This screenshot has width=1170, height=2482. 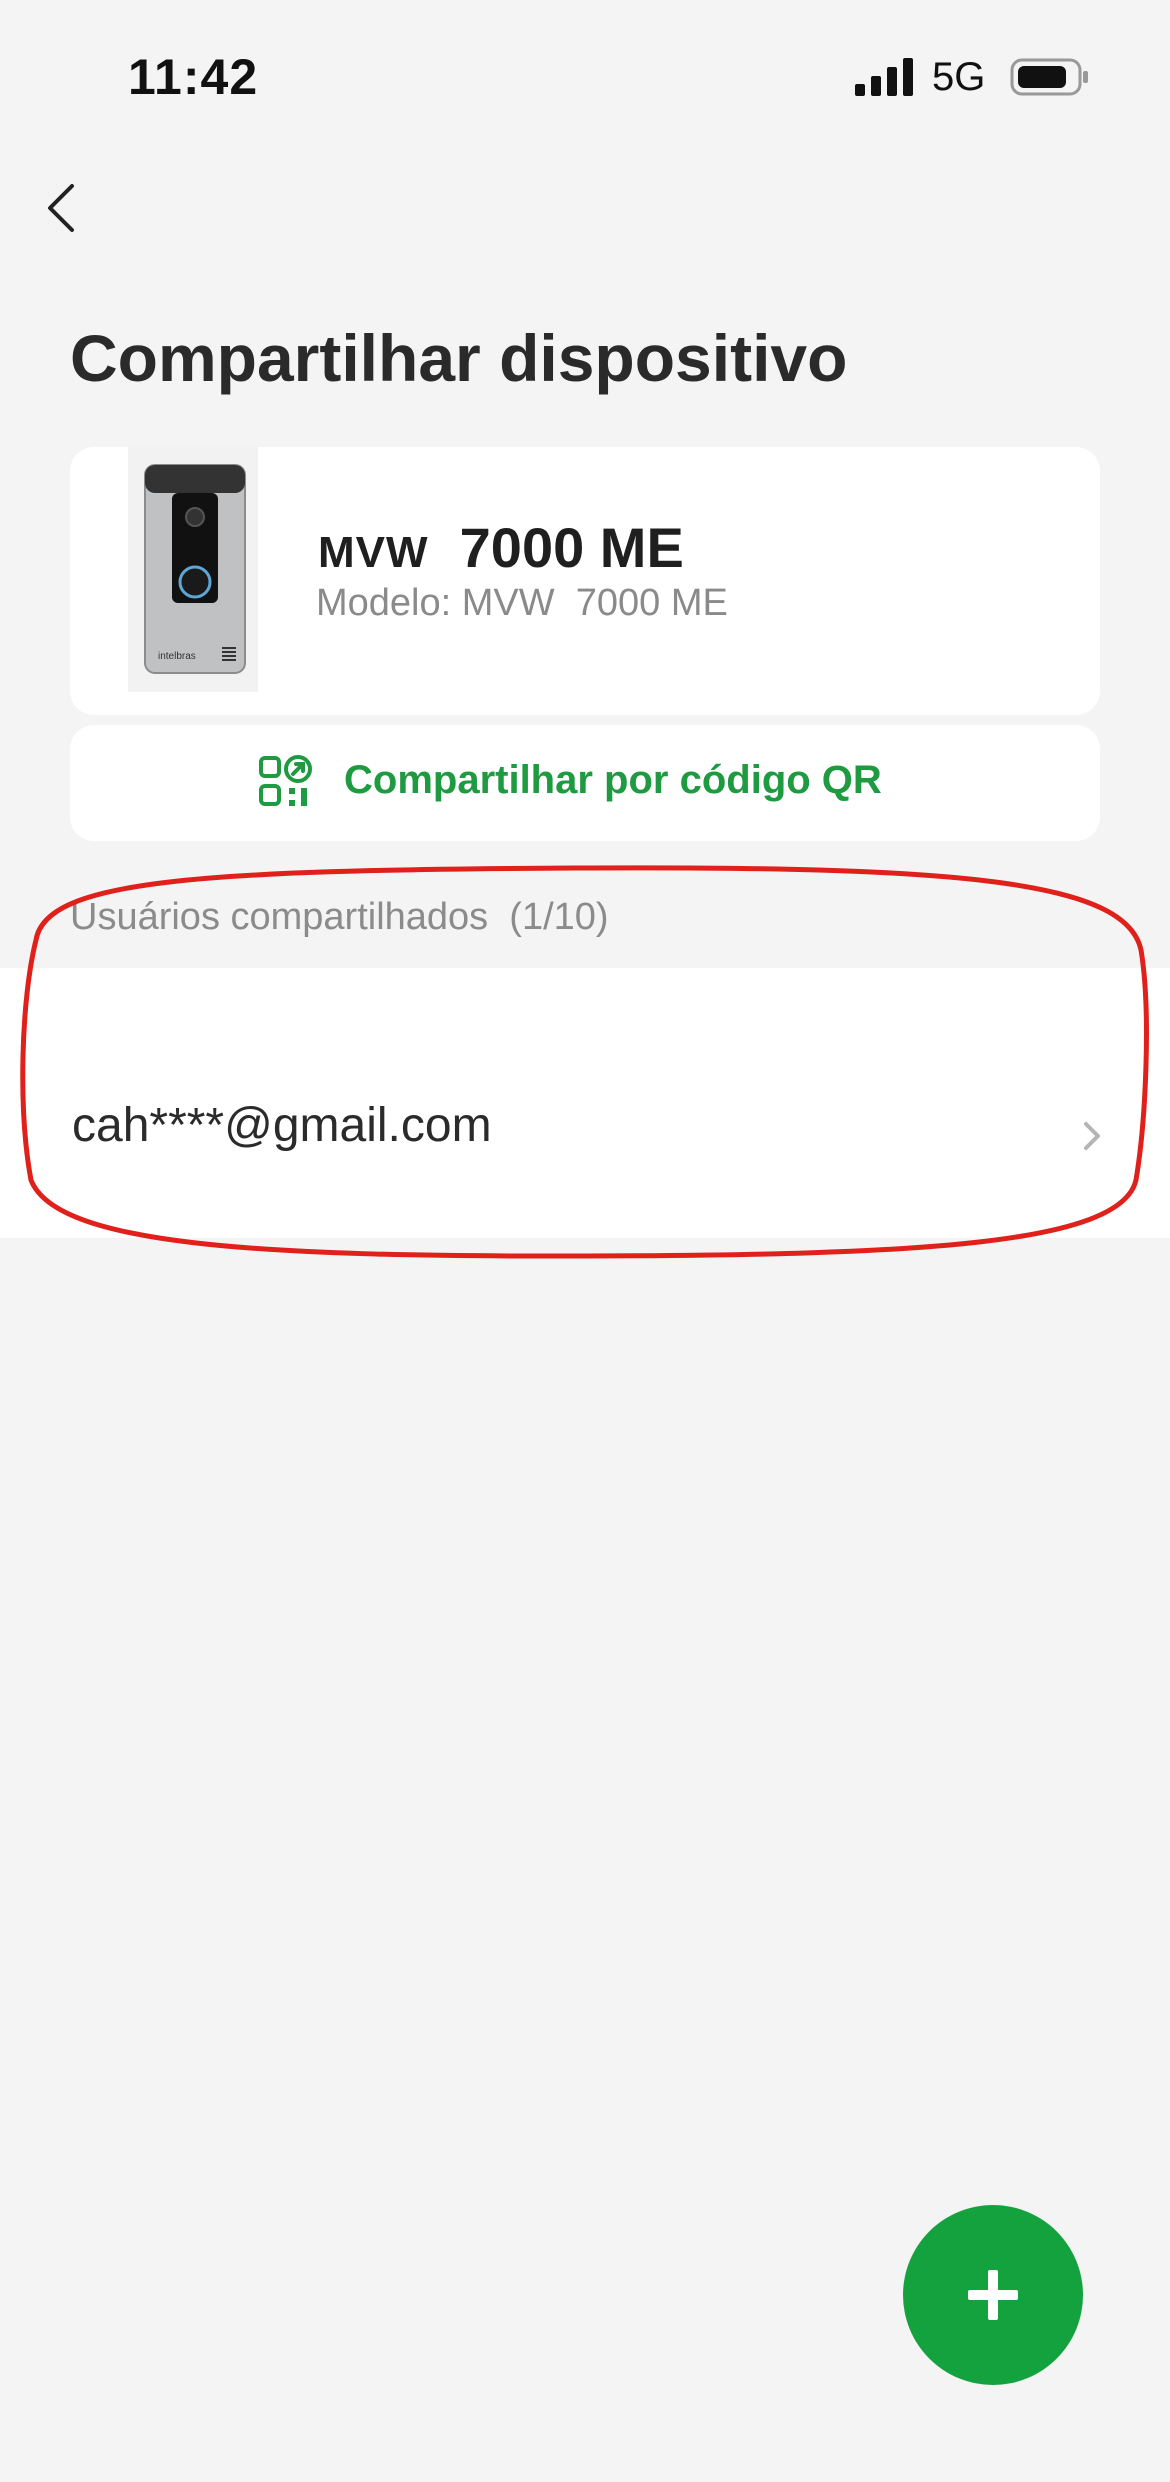 What do you see at coordinates (459, 358) in the screenshot?
I see `page-title: Compartilhar dispositivo` at bounding box center [459, 358].